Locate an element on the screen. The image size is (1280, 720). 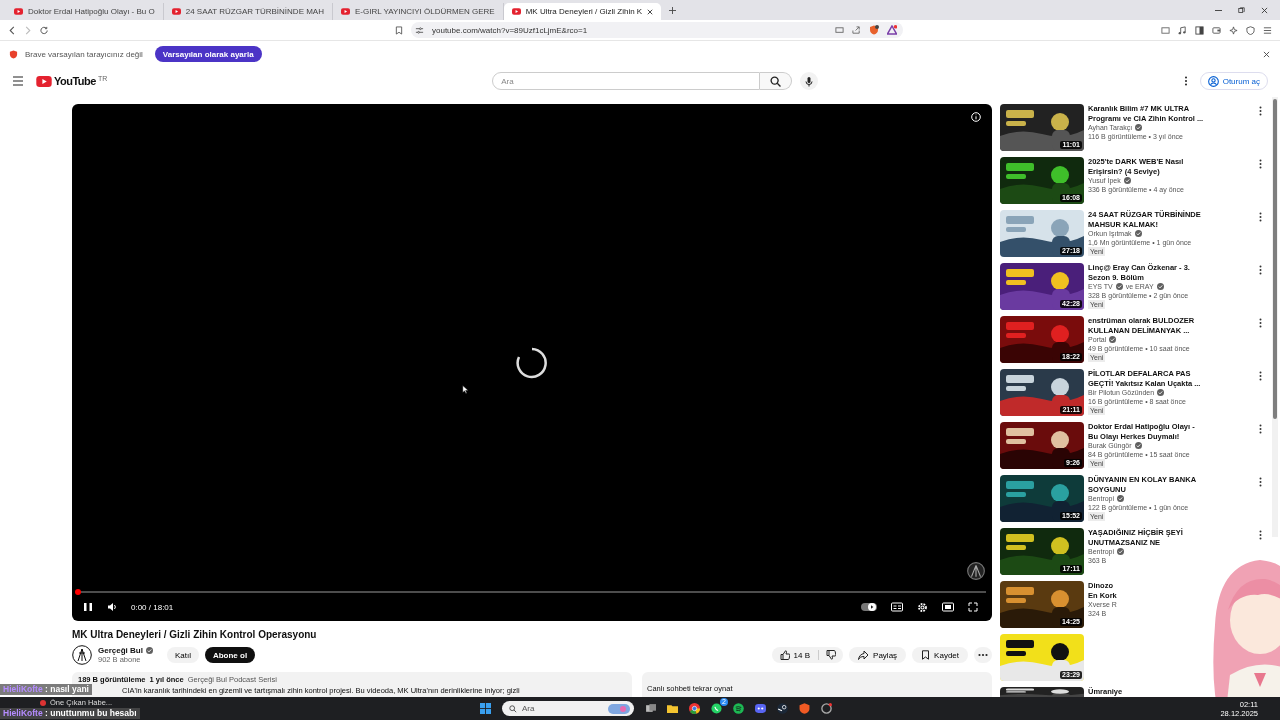
microphone-icon is located at coordinates (809, 81).